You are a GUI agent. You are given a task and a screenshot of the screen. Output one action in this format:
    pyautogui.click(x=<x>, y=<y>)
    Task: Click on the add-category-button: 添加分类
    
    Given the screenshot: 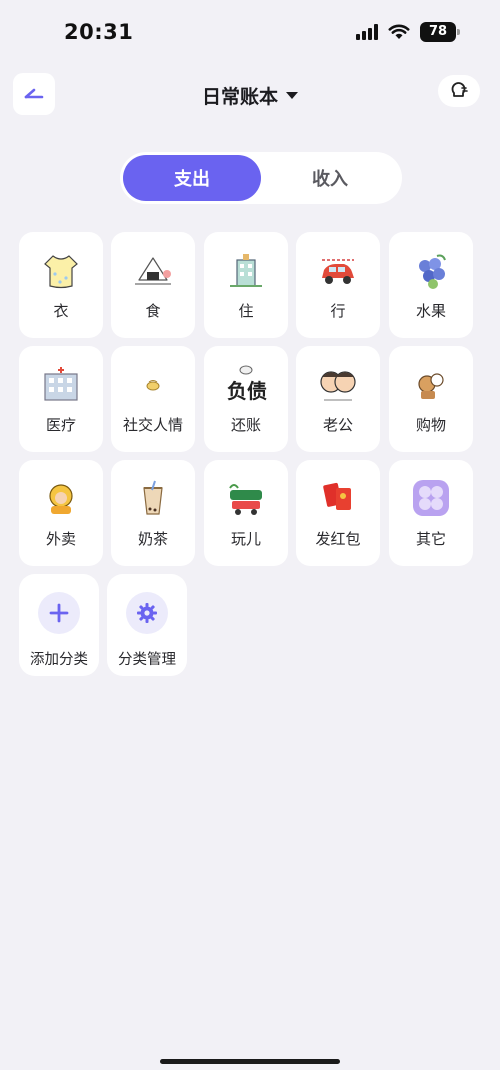 What is the action you would take?
    pyautogui.click(x=59, y=625)
    